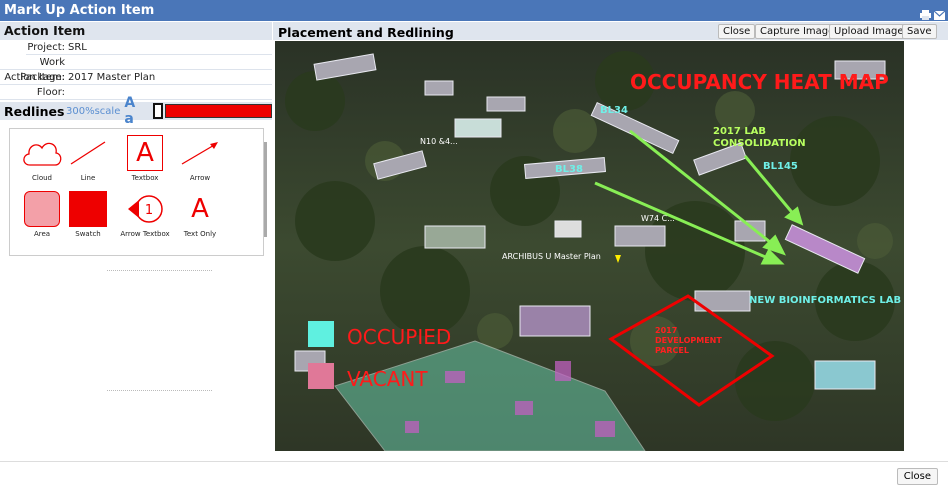  What do you see at coordinates (569, 169) in the screenshot?
I see `label-bl38: BL38` at bounding box center [569, 169].